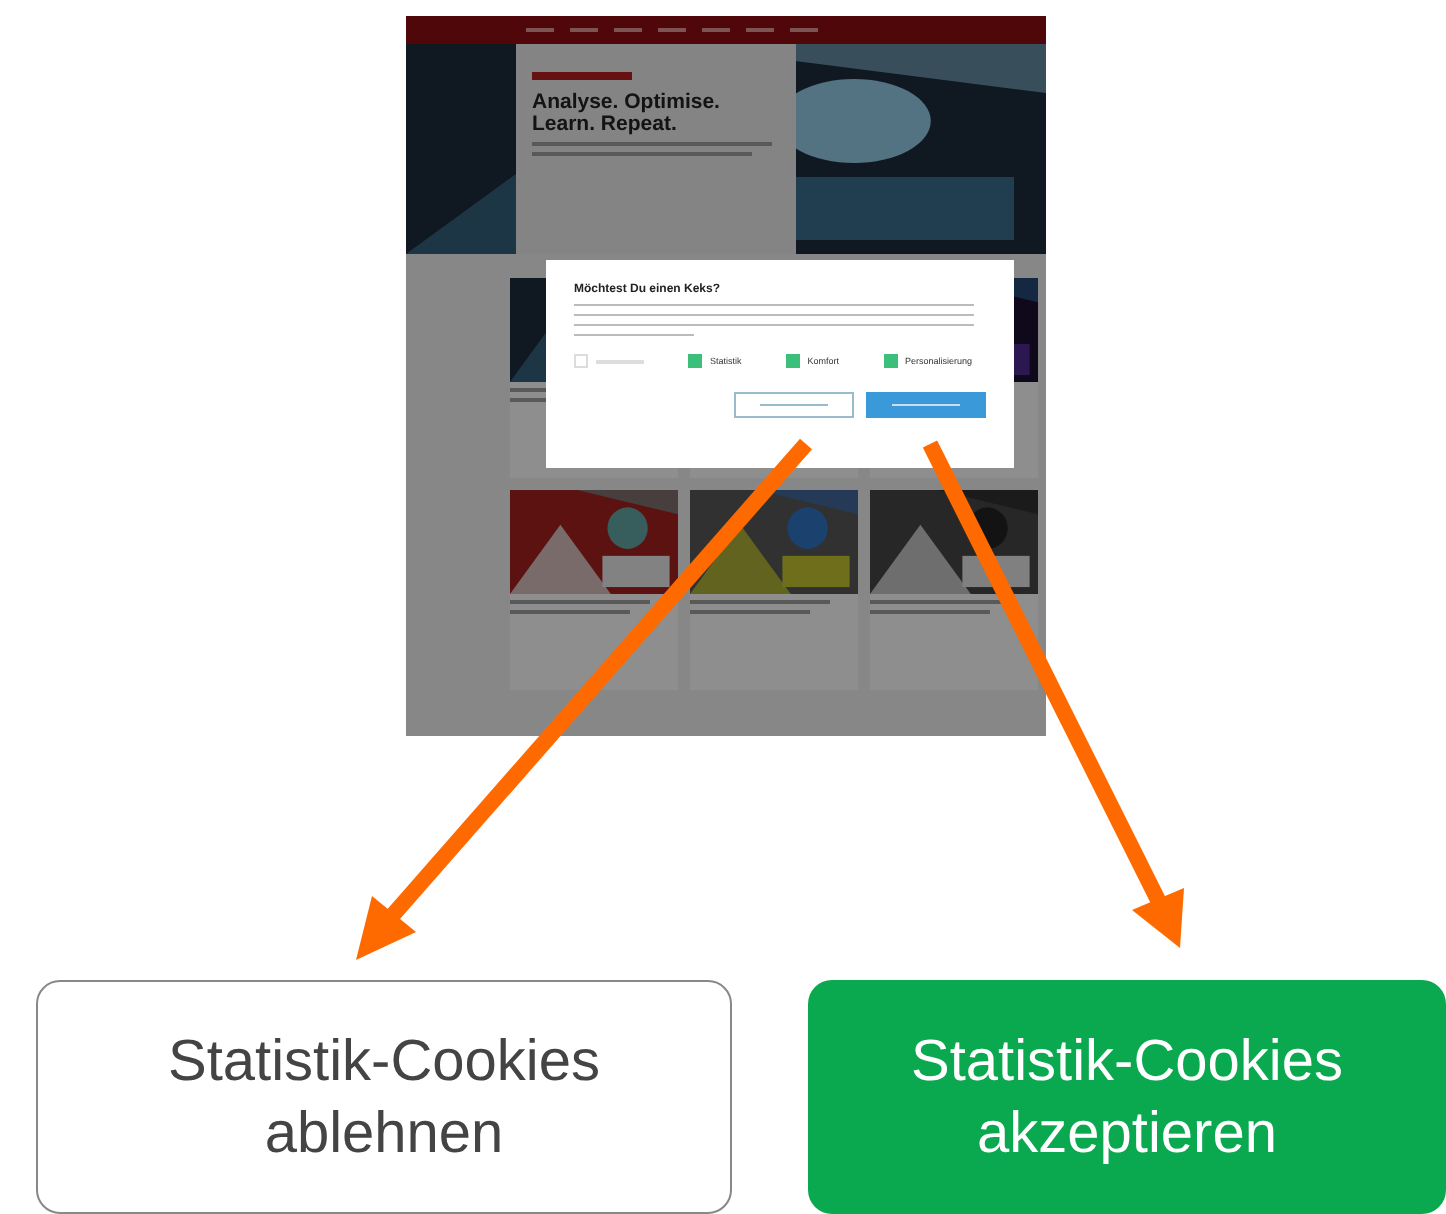  I want to click on accept-button, so click(926, 405).